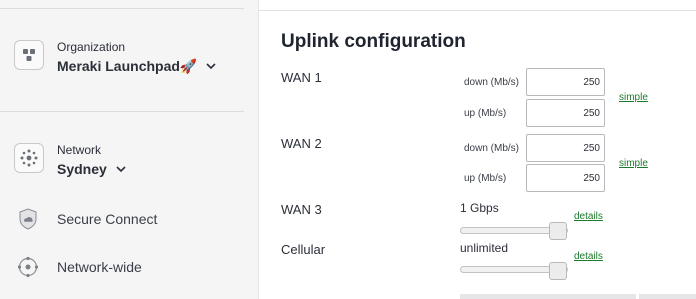  What do you see at coordinates (127, 65) in the screenshot?
I see `organization-name: Meraki Launchpad🚀` at bounding box center [127, 65].